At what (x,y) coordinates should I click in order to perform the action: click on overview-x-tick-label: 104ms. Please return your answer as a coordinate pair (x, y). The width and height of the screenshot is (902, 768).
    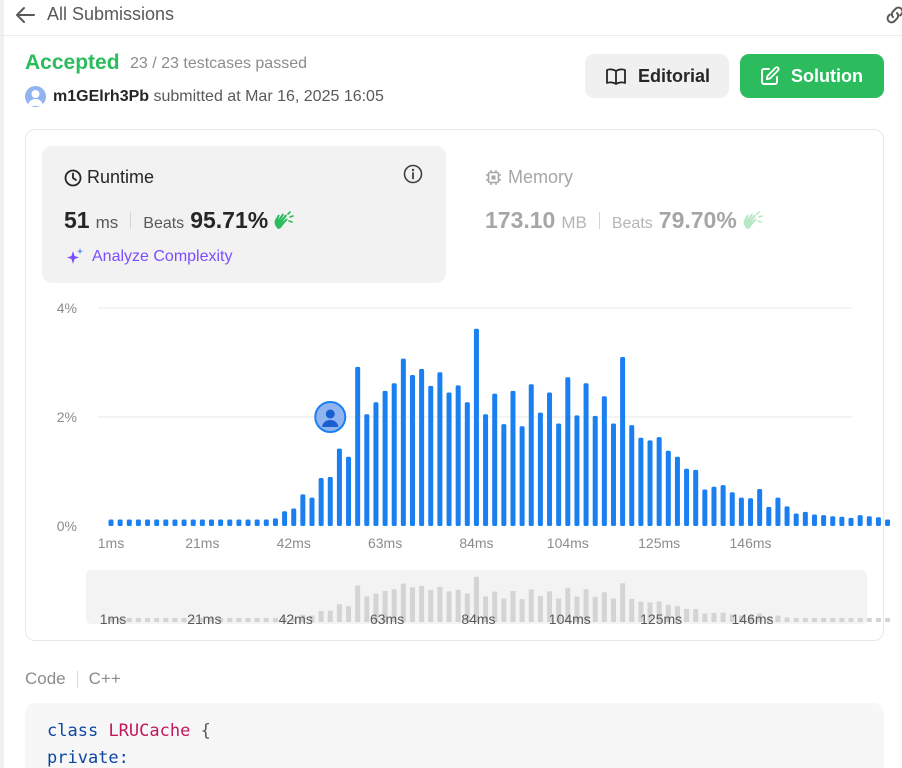
    Looking at the image, I should click on (570, 619).